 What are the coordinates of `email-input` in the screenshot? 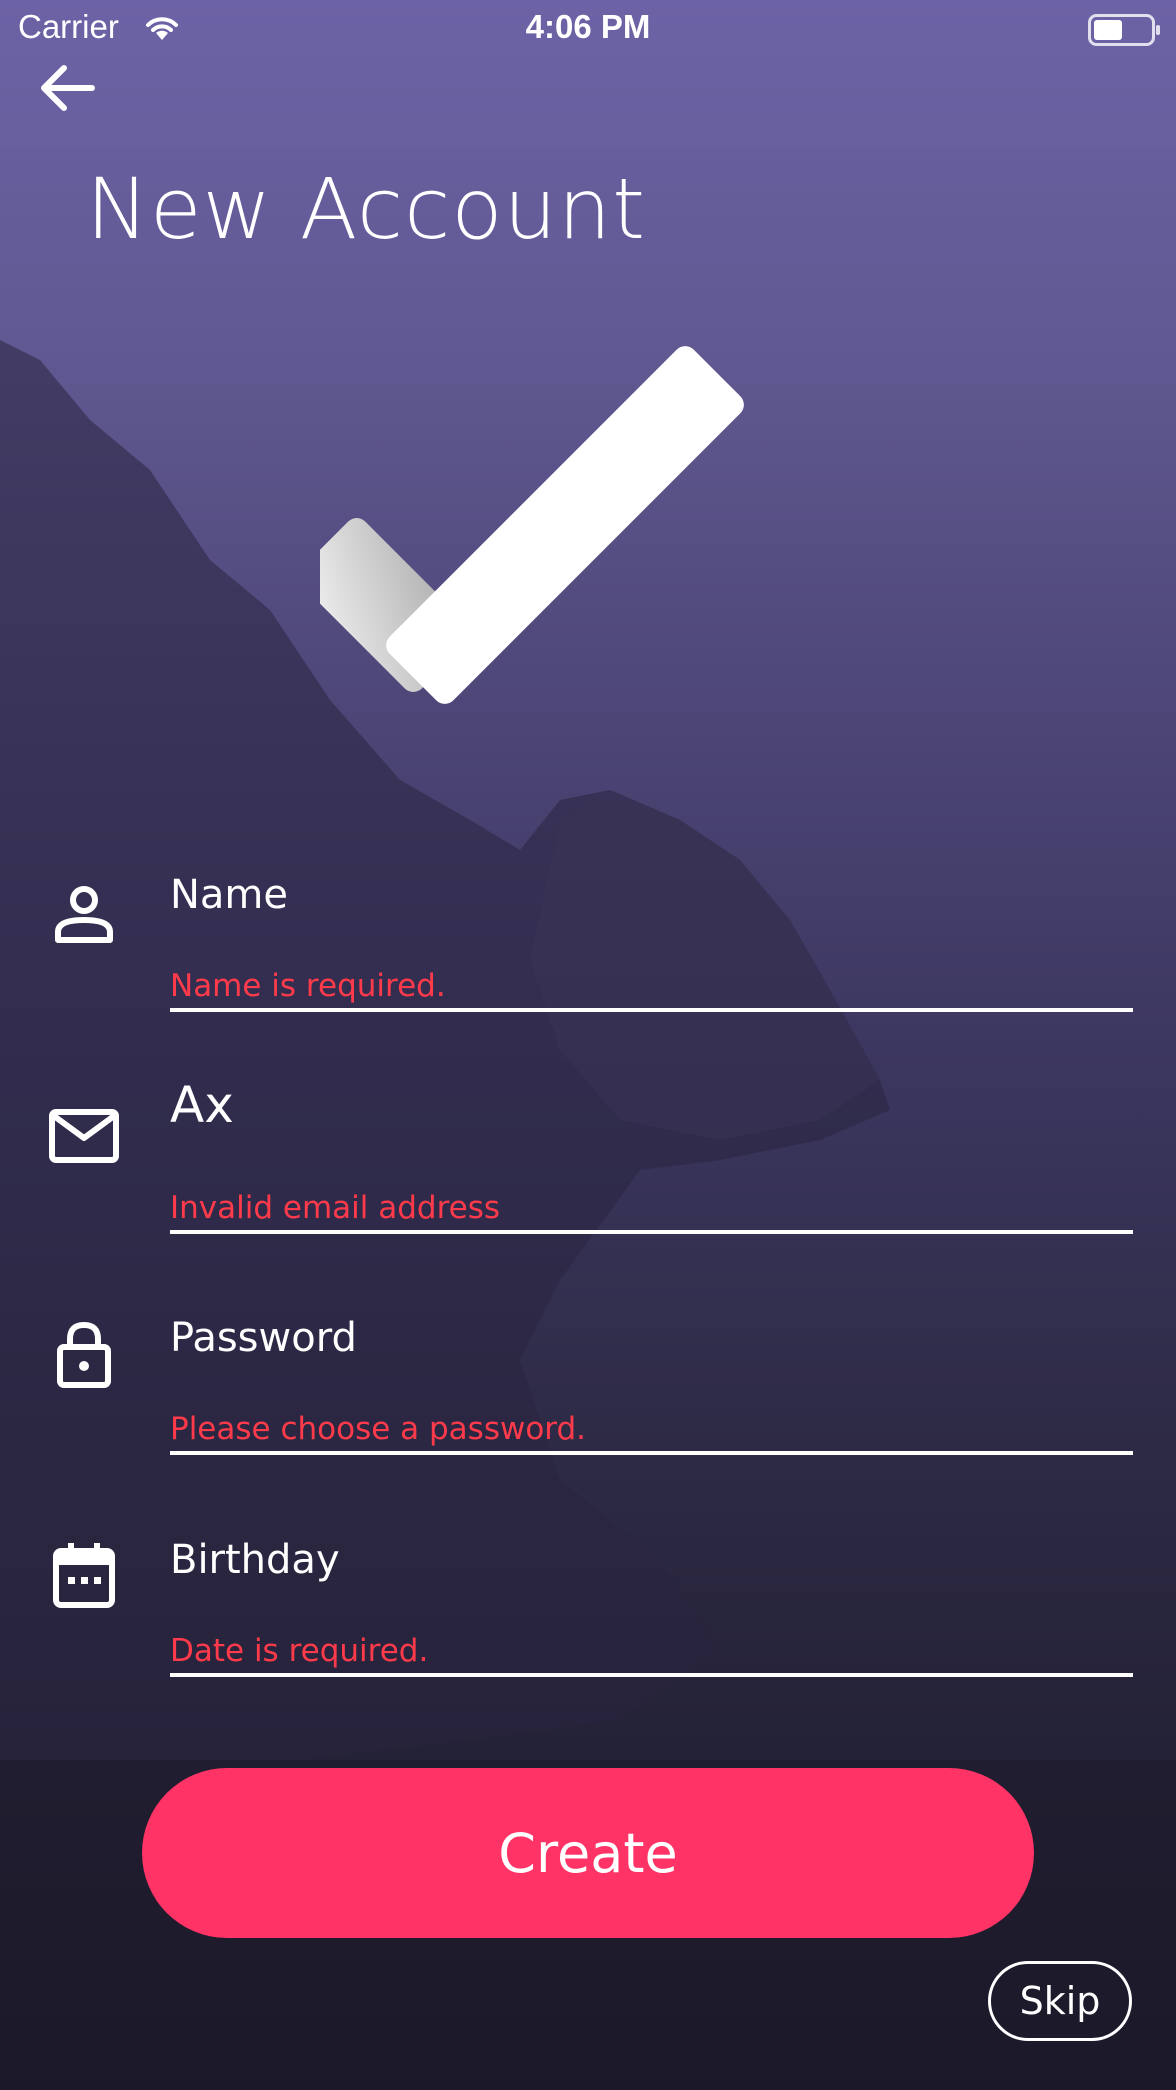 It's located at (650, 1105).